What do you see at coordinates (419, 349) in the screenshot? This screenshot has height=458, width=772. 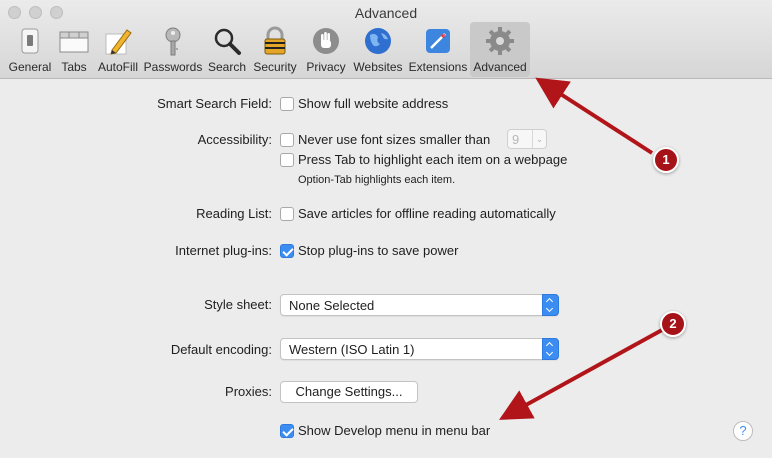 I see `encoding-popup: Western (ISO Latin 1)` at bounding box center [419, 349].